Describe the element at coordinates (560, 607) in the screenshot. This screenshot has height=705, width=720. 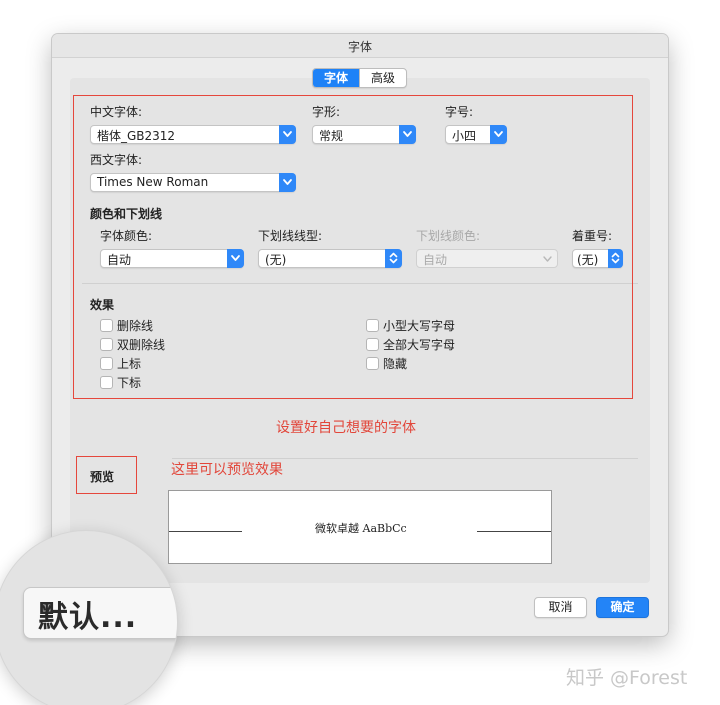
I see `cancel-button: 取消` at that location.